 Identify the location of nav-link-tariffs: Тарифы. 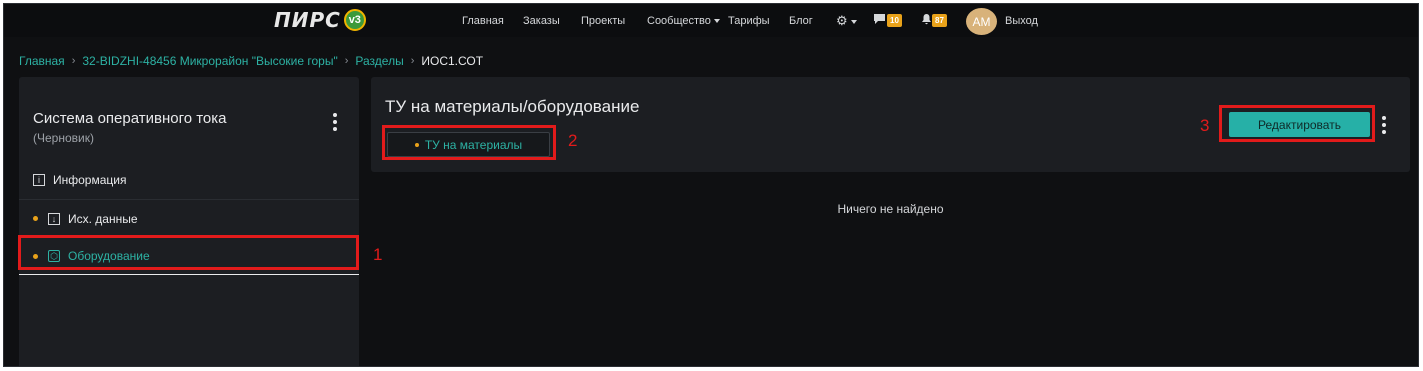
(749, 21).